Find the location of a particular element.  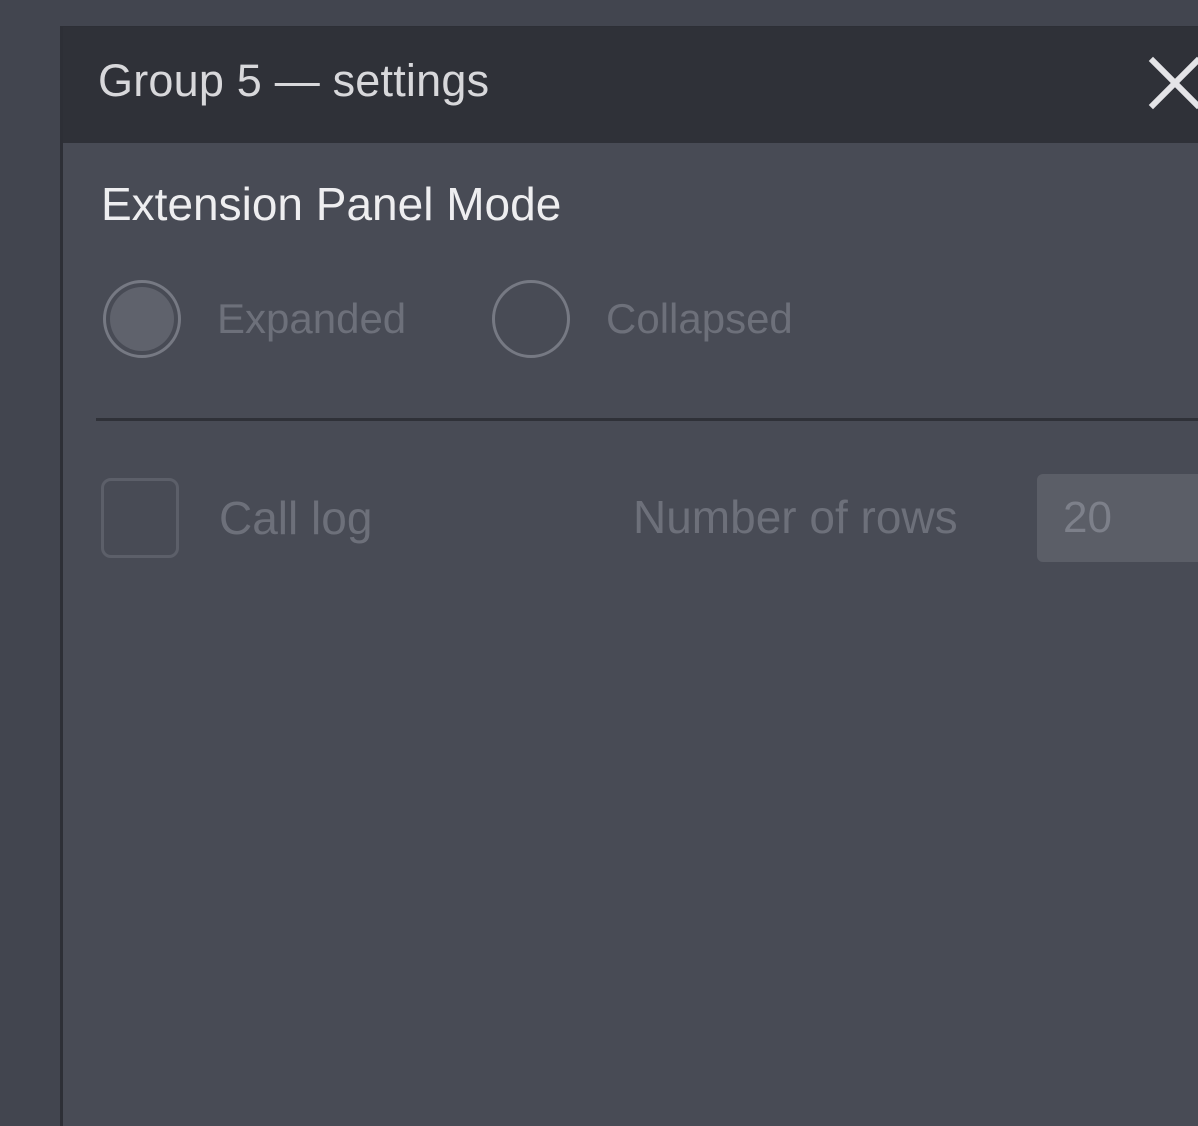

close-icon is located at coordinates (1173, 83).